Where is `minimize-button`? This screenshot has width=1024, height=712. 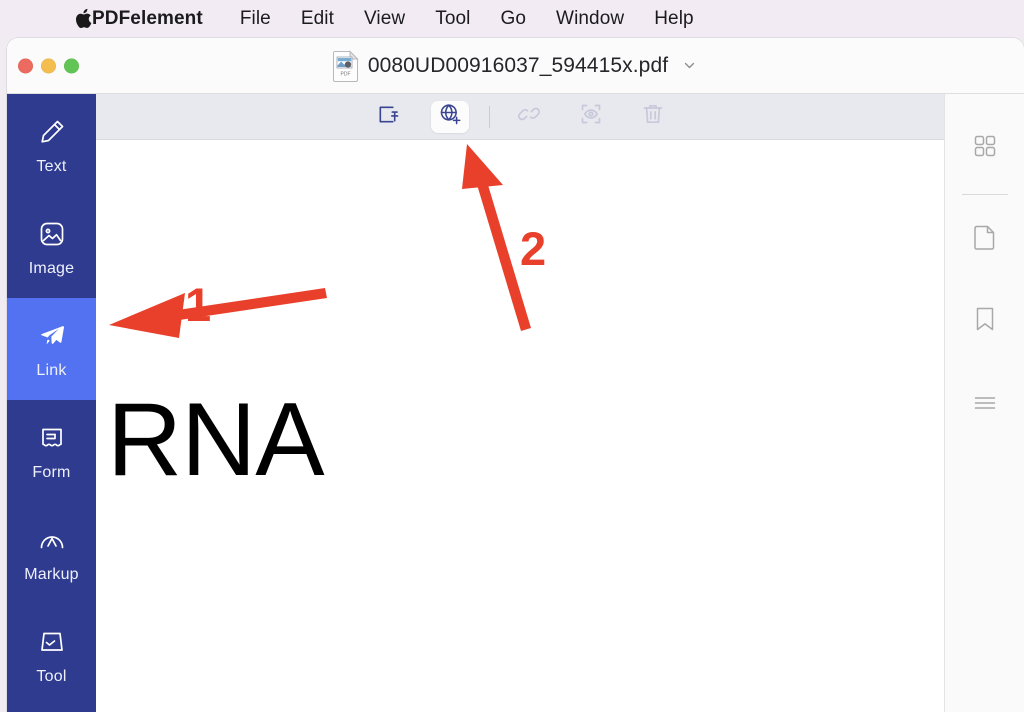
minimize-button is located at coordinates (48, 65).